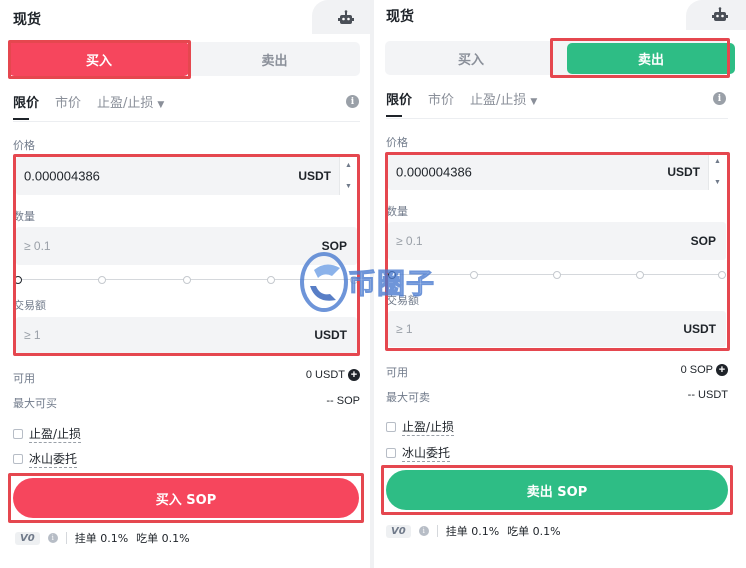 This screenshot has height=568, width=746. What do you see at coordinates (408, 397) in the screenshot?
I see `max-label: 最大可卖` at bounding box center [408, 397].